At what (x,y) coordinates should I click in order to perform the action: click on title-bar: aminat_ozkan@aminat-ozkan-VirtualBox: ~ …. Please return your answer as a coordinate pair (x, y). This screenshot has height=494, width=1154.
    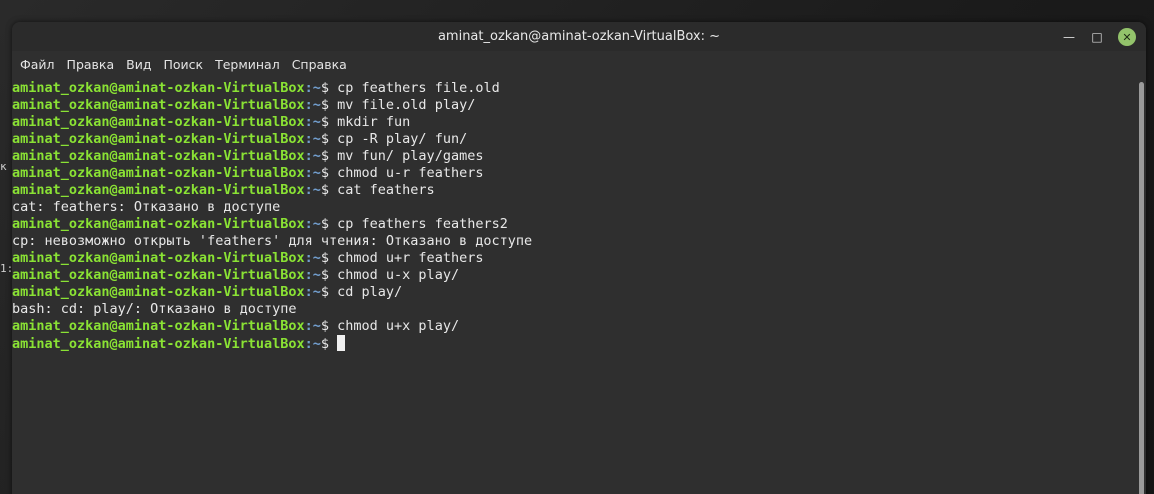
    Looking at the image, I should click on (579, 36).